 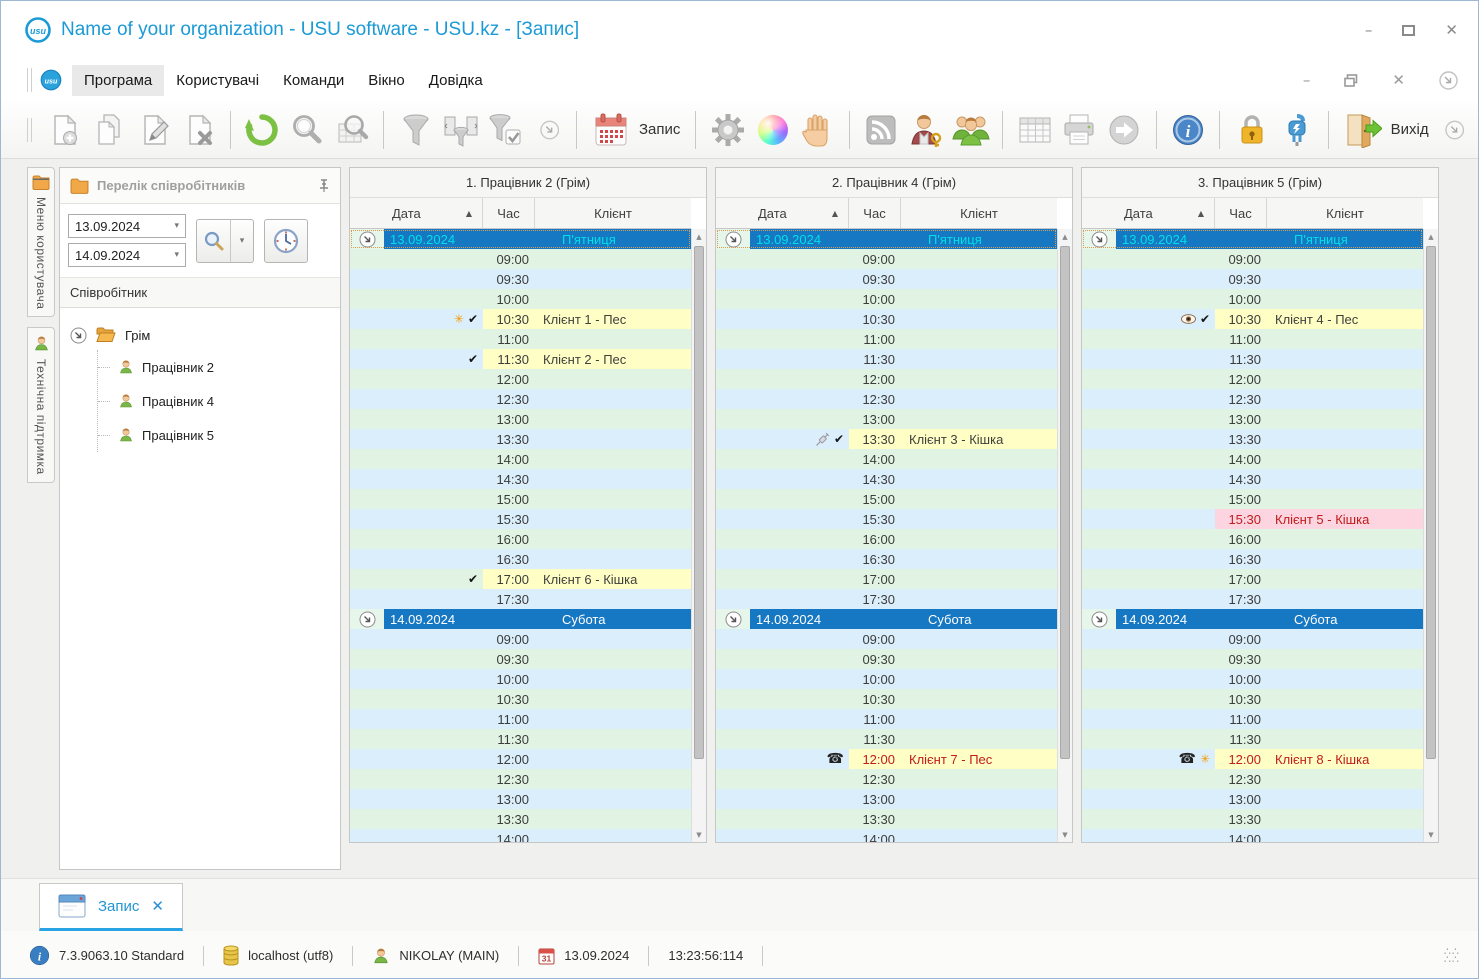 What do you see at coordinates (772, 130) in the screenshot?
I see `color-theme-button` at bounding box center [772, 130].